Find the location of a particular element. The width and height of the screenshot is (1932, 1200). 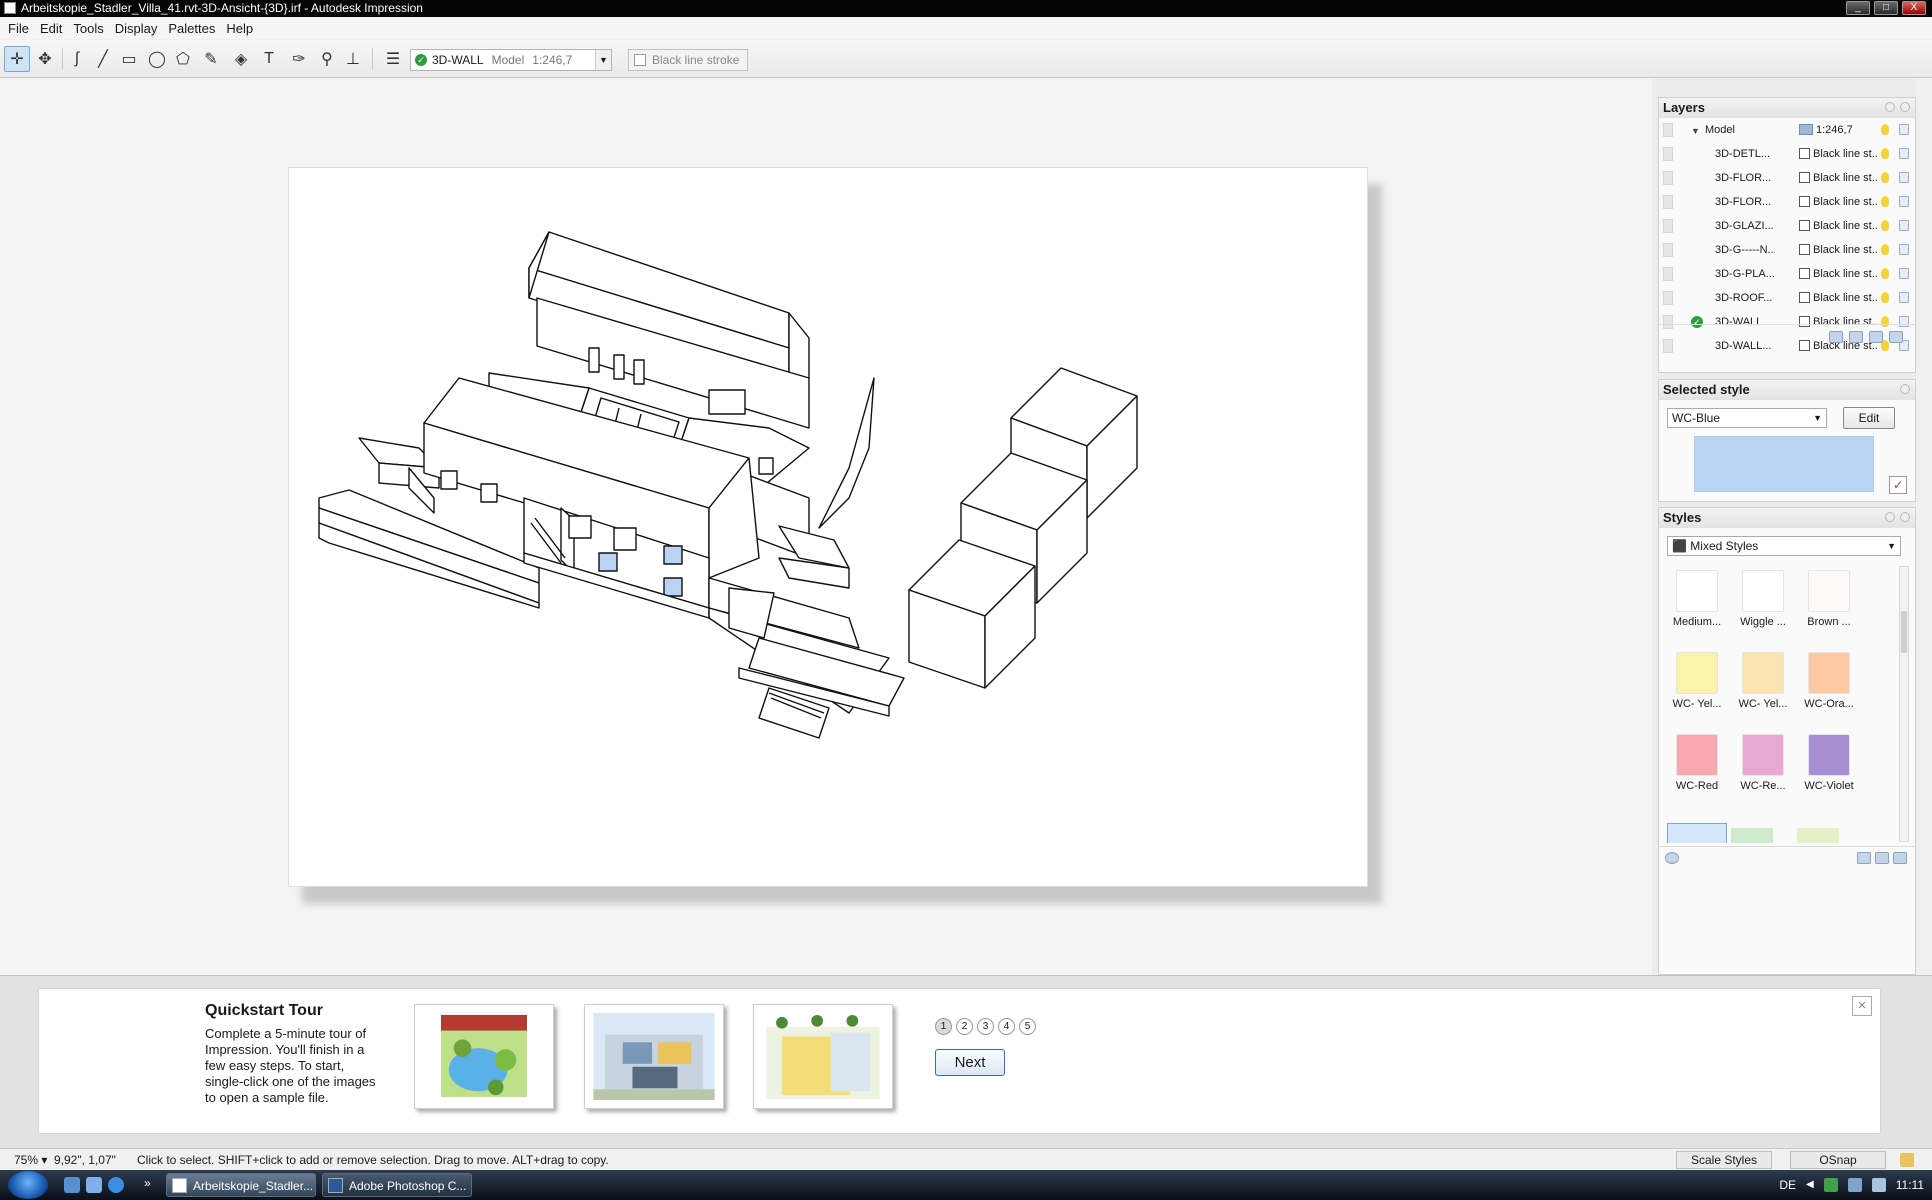

notification-icon is located at coordinates (1907, 1160).